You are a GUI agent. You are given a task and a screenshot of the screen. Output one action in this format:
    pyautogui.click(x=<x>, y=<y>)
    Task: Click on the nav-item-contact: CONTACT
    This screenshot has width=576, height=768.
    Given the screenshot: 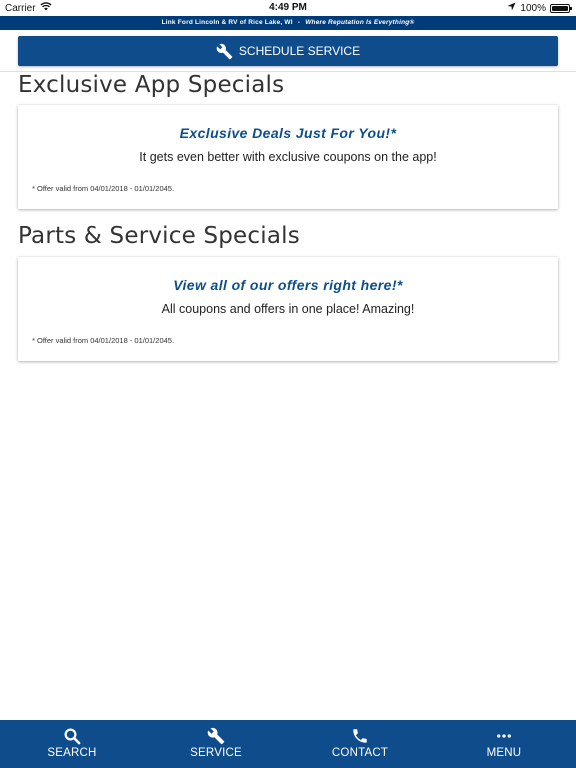 What is the action you would take?
    pyautogui.click(x=360, y=744)
    